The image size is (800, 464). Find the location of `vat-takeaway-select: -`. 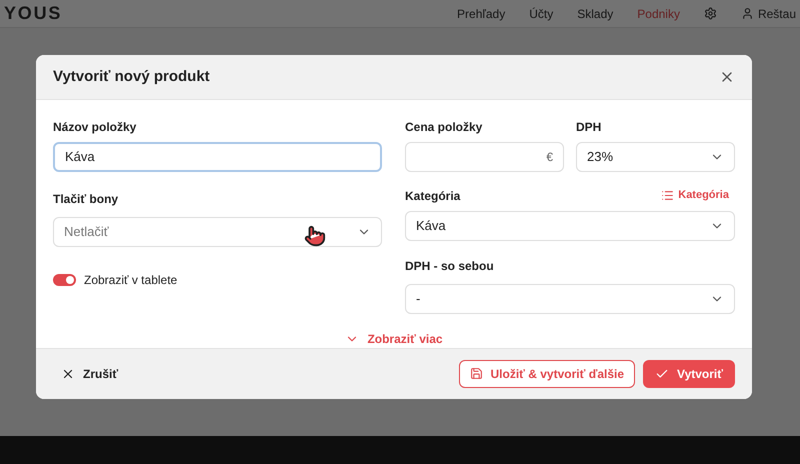

vat-takeaway-select: - is located at coordinates (570, 299).